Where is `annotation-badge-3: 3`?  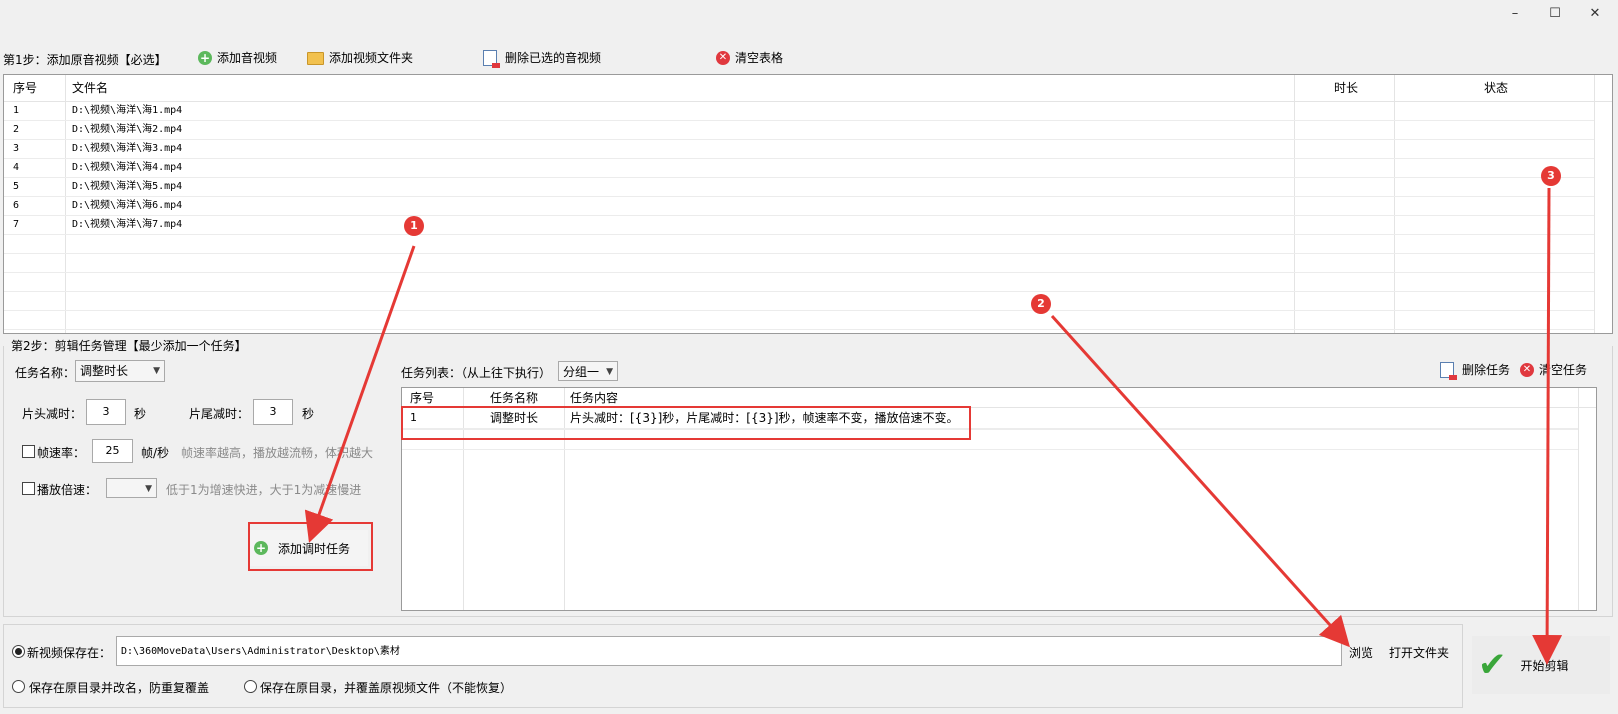 annotation-badge-3: 3 is located at coordinates (1551, 176).